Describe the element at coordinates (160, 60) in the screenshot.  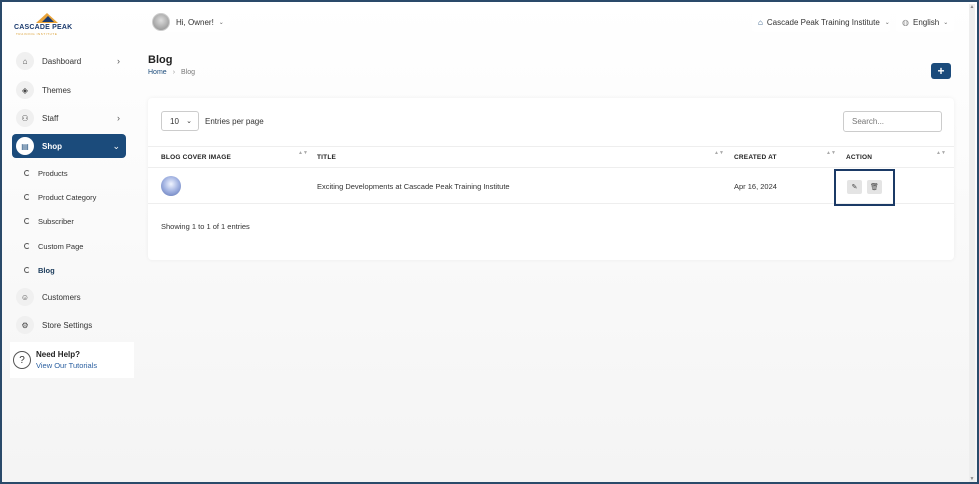
I see `page-title: Blog` at that location.